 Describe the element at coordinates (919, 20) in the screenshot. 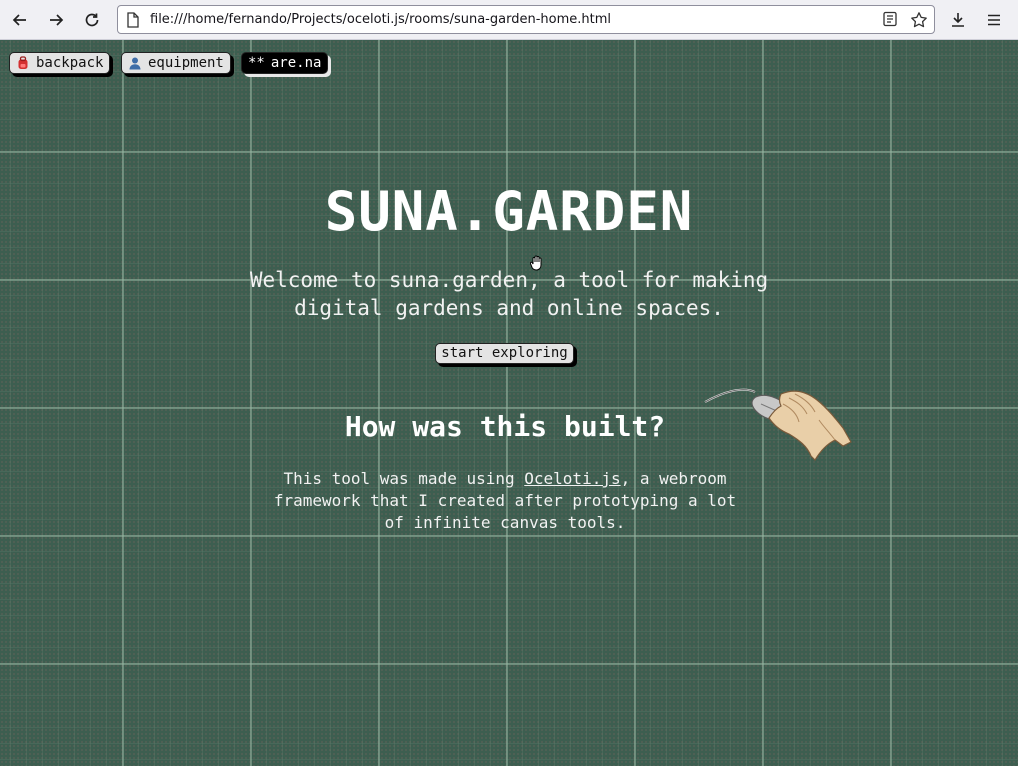

I see `bookmark-star-icon` at that location.